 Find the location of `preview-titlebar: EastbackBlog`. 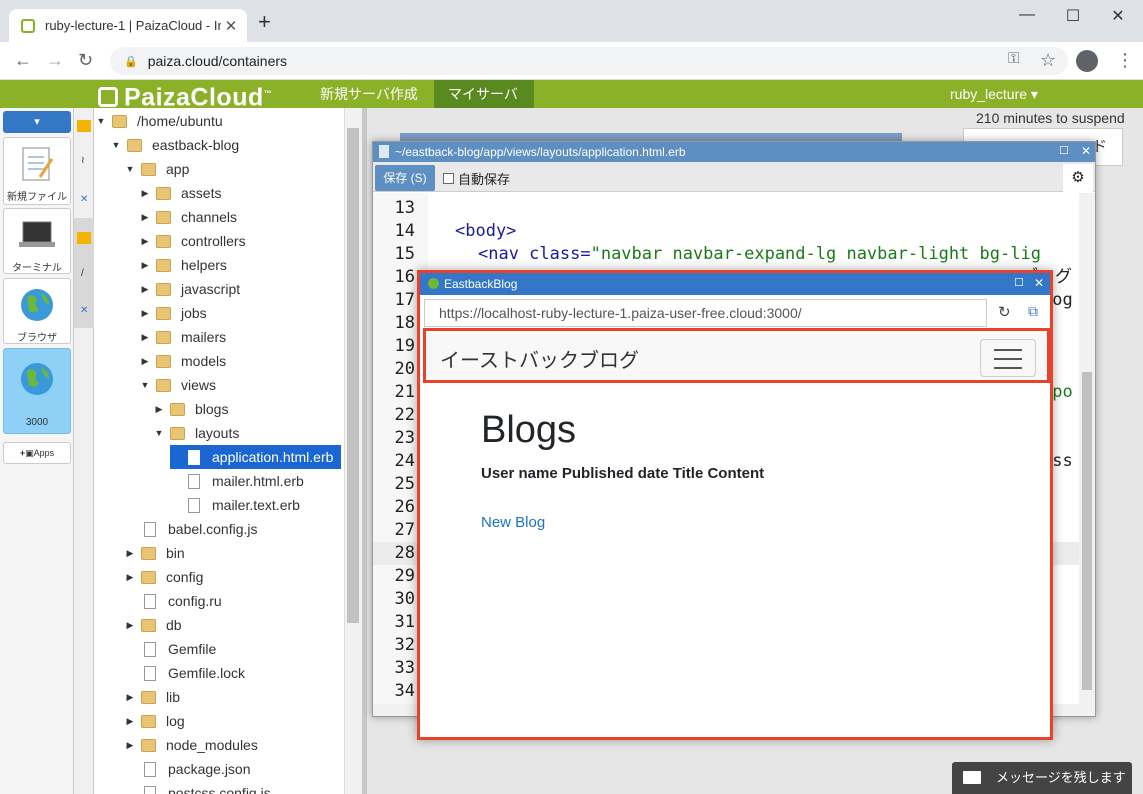

preview-titlebar: EastbackBlog is located at coordinates (735, 284).